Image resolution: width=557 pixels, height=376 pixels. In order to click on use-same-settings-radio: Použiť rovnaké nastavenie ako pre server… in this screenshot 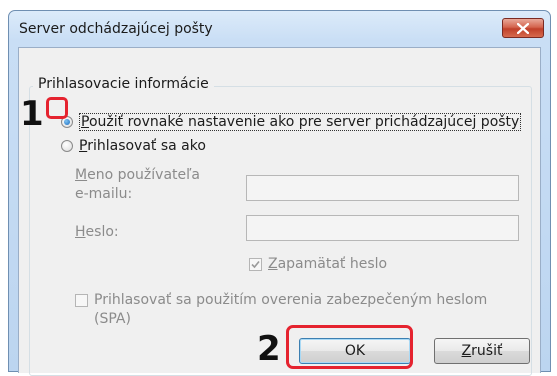, I will do `click(291, 122)`.